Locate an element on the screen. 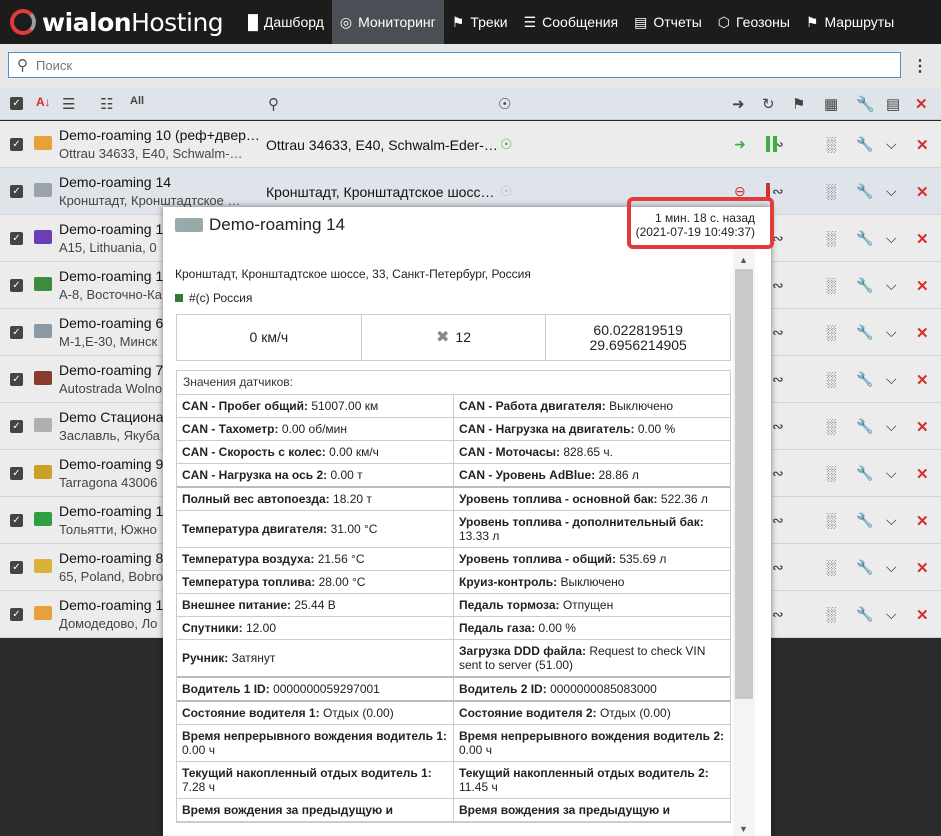 The width and height of the screenshot is (941, 836). clipboard-icon: ▤ is located at coordinates (893, 104).